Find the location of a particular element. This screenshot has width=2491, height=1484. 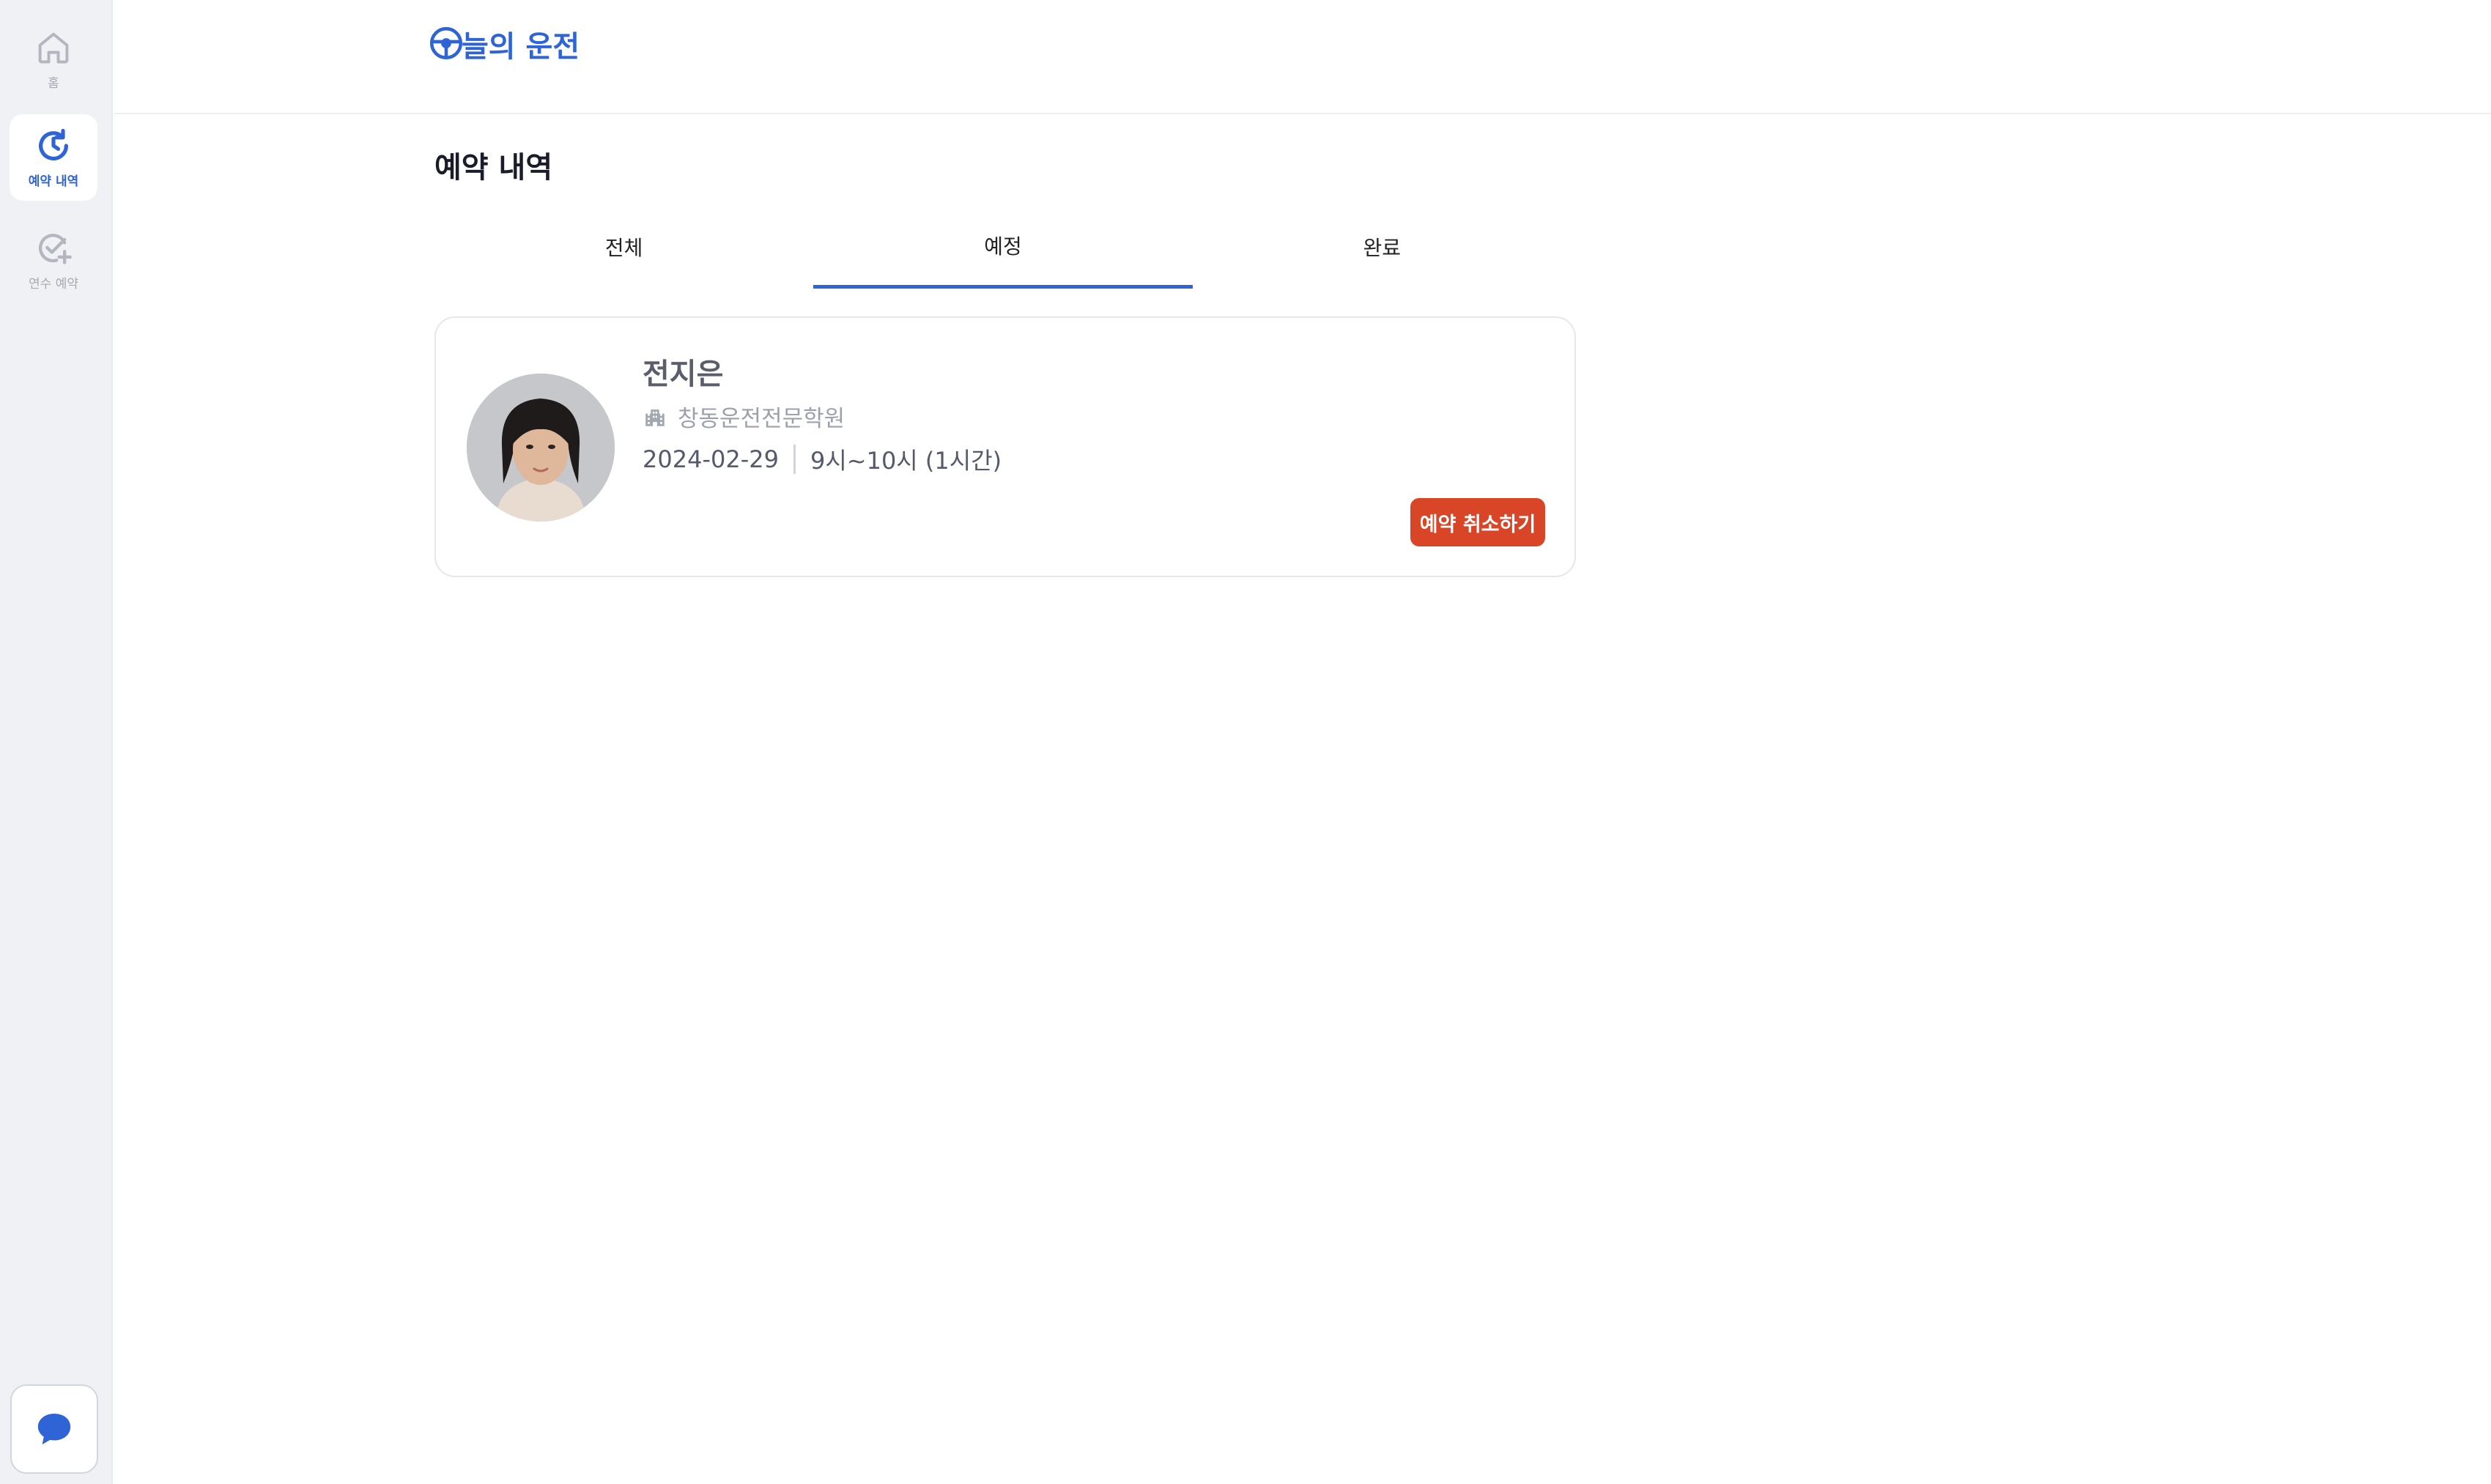

logo-text: 늘의 운전 is located at coordinates (521, 47).